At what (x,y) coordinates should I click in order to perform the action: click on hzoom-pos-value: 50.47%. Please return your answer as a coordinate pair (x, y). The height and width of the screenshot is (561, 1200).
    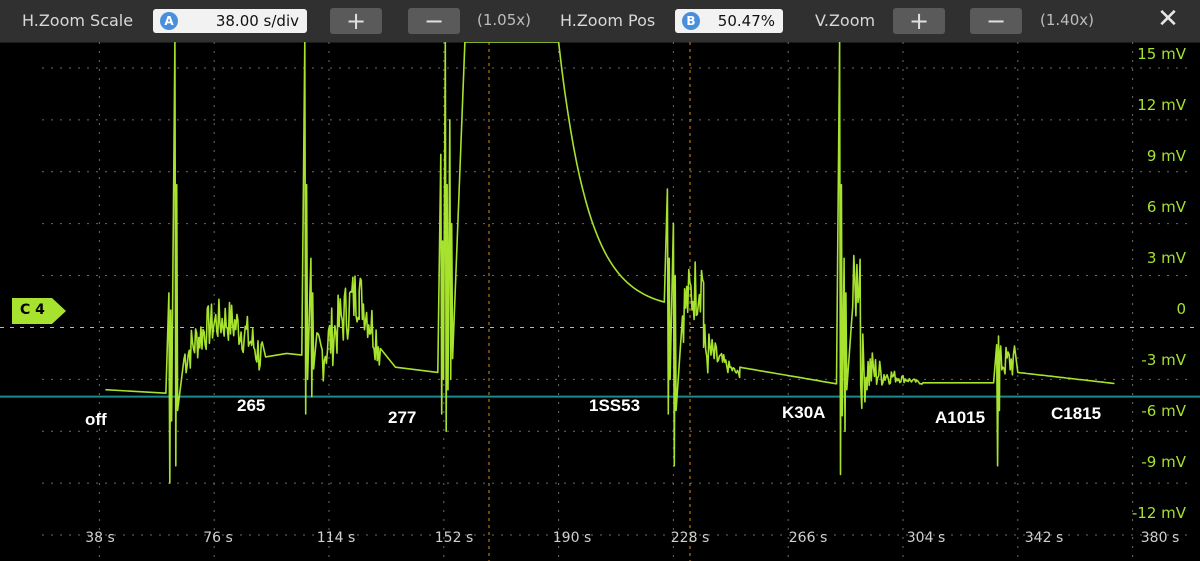
    Looking at the image, I should click on (746, 21).